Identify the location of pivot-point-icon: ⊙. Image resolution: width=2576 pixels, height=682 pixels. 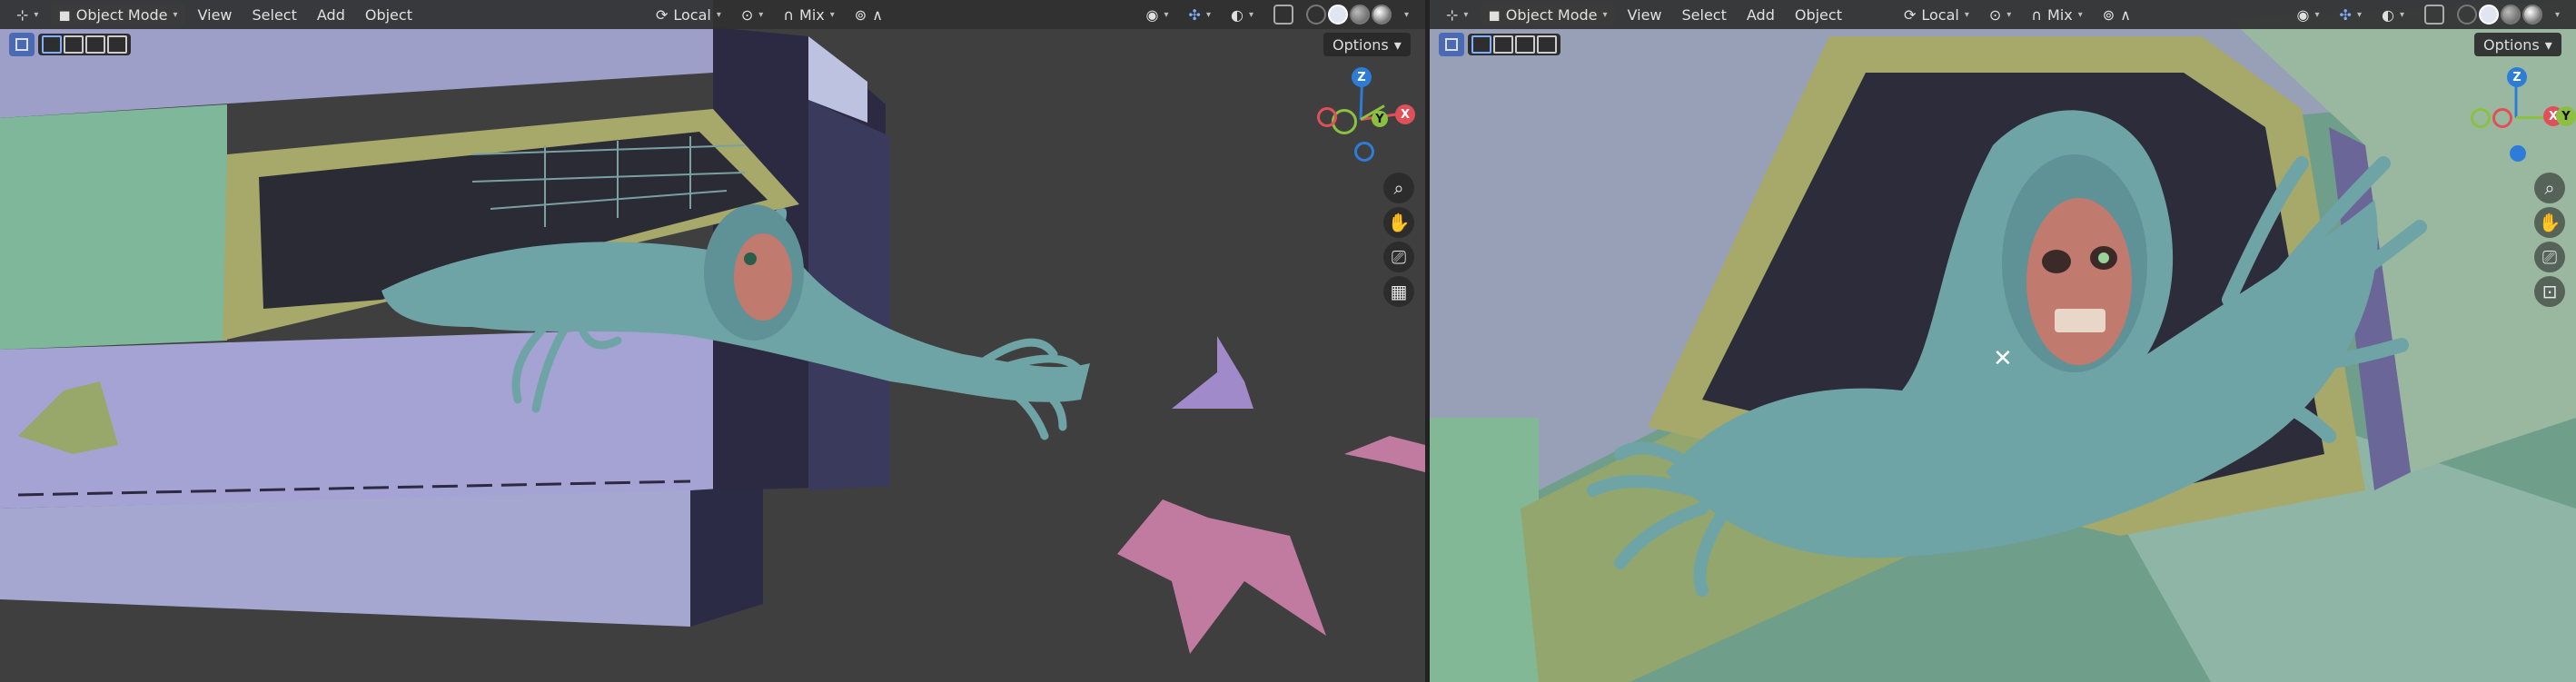
(747, 14).